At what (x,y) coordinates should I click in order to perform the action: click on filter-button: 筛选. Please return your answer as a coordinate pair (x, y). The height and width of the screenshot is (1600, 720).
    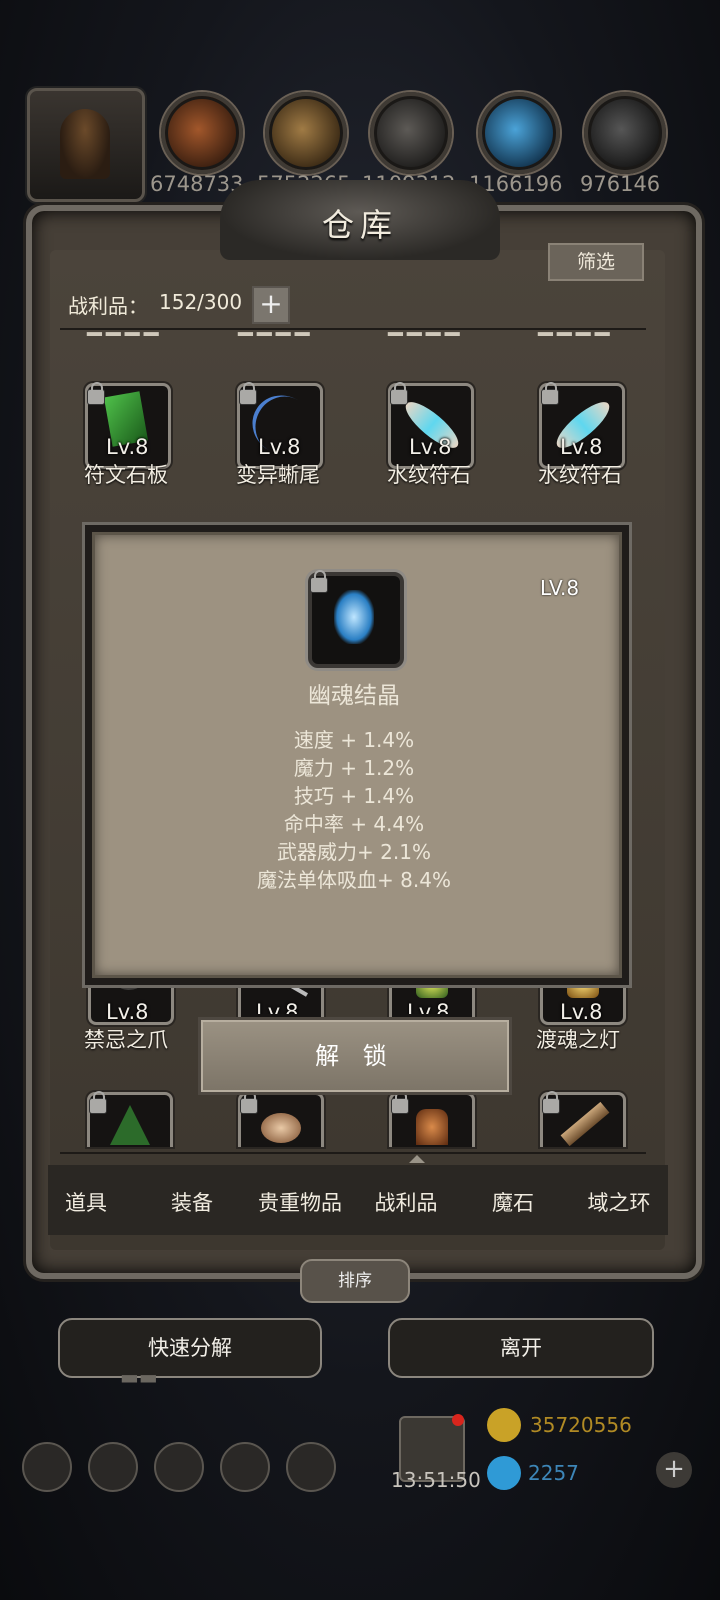
    Looking at the image, I should click on (596, 262).